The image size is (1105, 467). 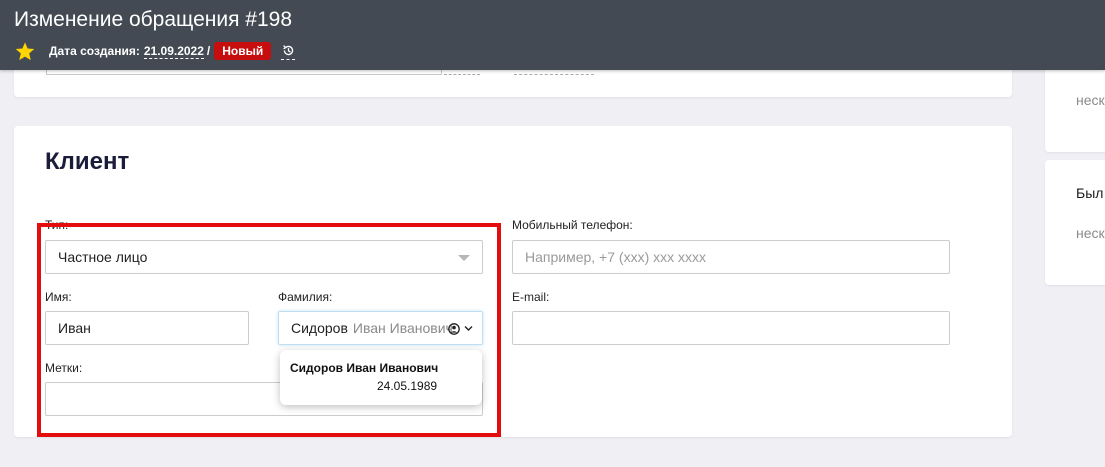 I want to click on sidebar-card-2-text: неск, so click(x=1090, y=233).